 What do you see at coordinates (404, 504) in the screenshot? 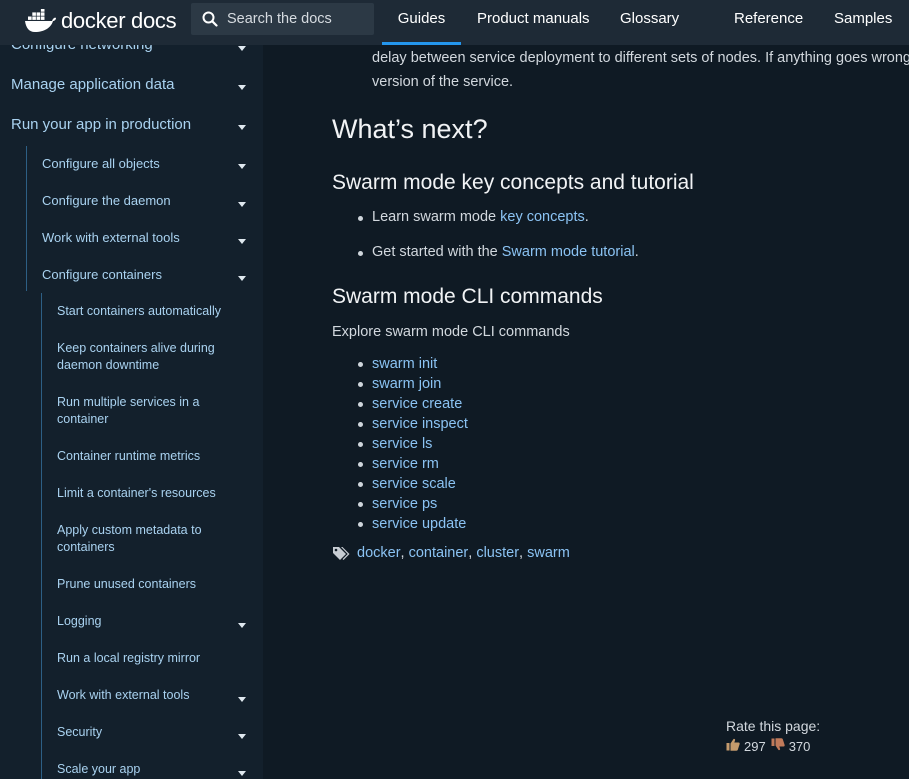
I see `cli-link-service-ps: service ps` at bounding box center [404, 504].